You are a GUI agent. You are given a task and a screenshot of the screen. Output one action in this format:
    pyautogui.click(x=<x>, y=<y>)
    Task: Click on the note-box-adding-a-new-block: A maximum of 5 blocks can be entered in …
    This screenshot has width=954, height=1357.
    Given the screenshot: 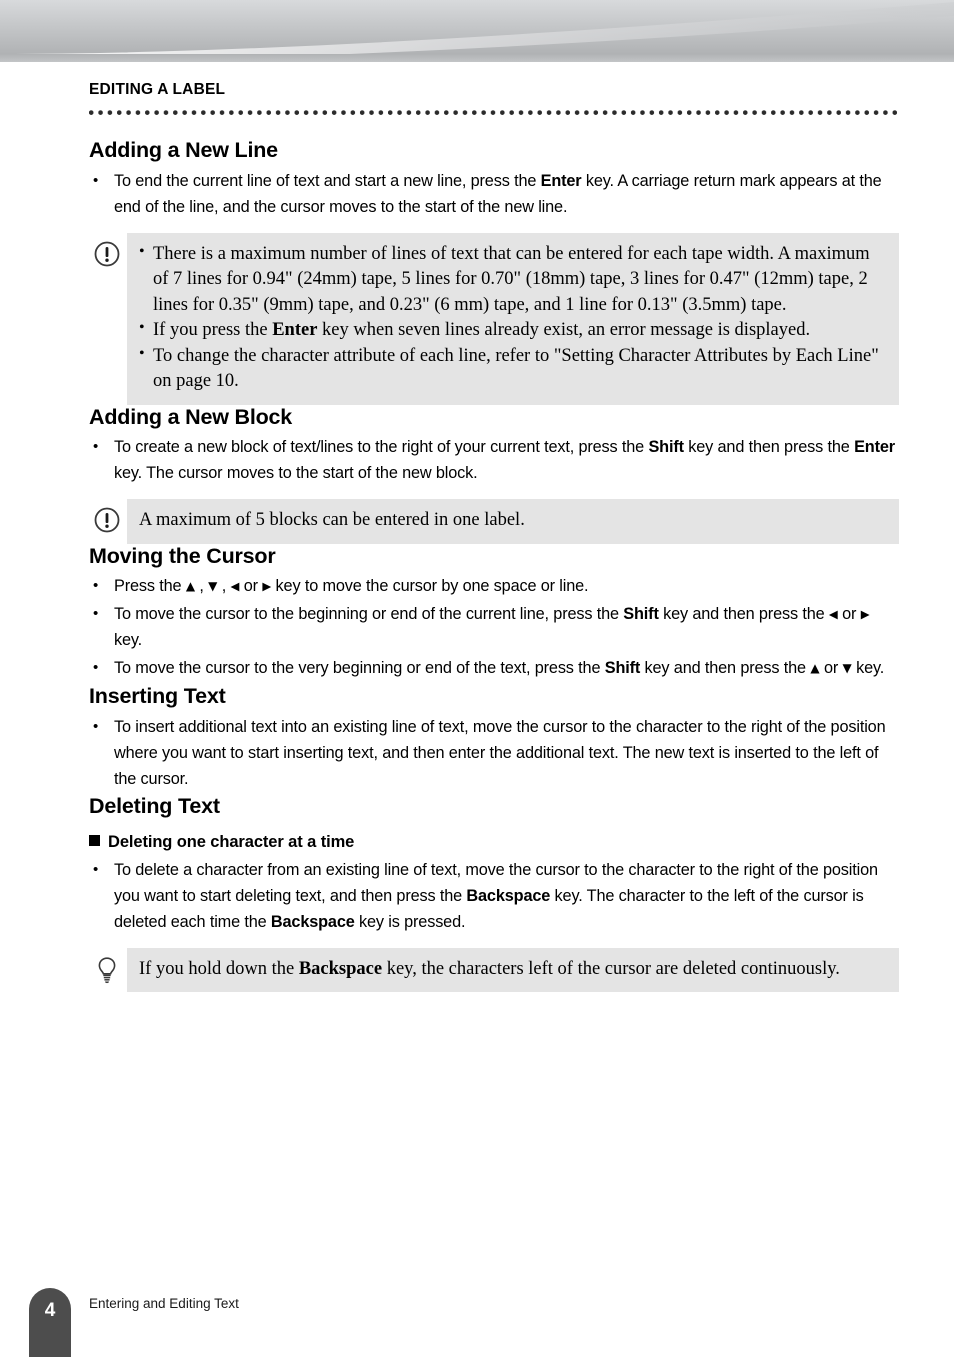 What is the action you would take?
    pyautogui.click(x=494, y=521)
    